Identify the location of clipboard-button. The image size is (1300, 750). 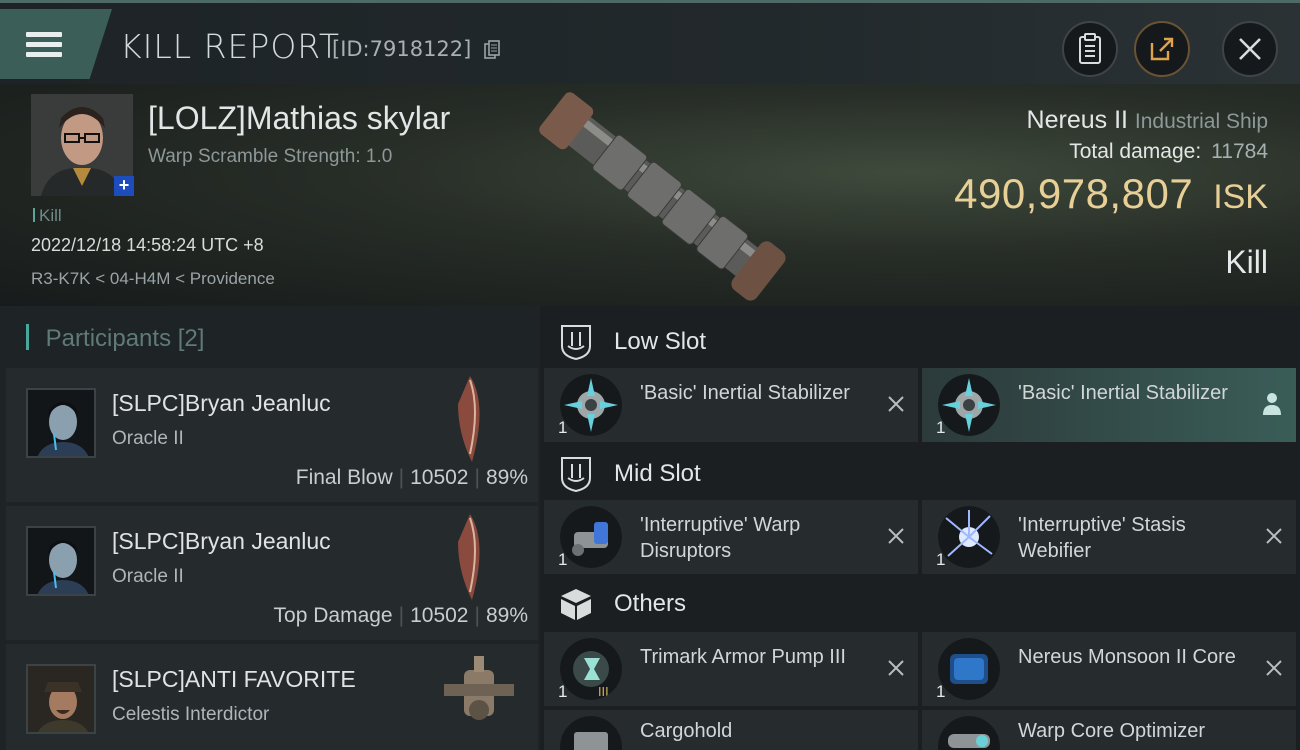
(1090, 49).